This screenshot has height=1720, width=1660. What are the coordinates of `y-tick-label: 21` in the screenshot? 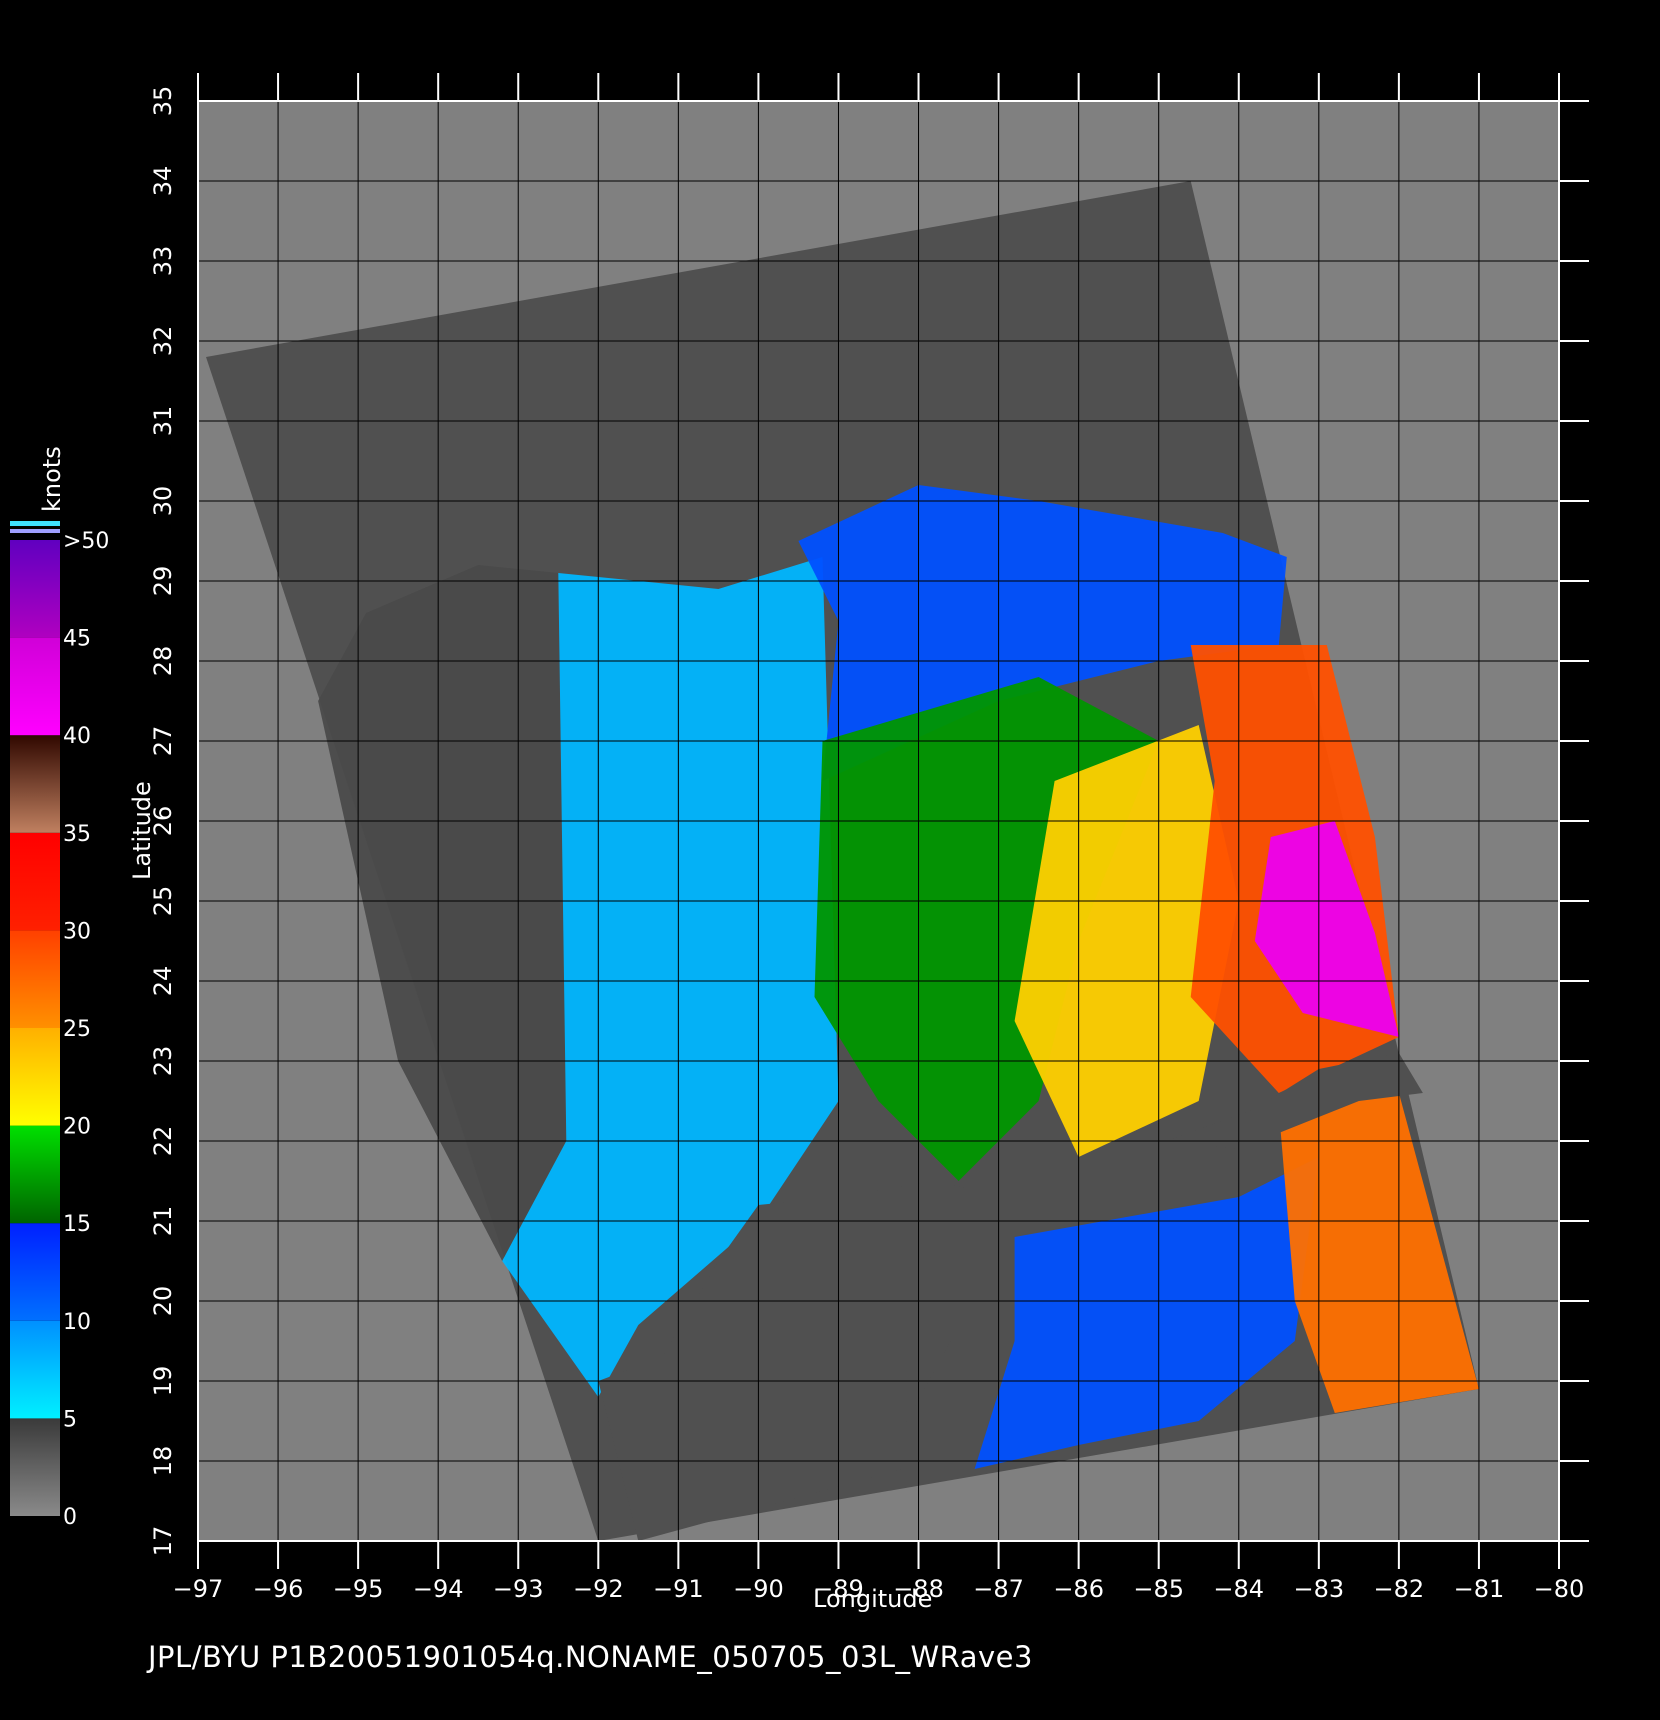 It's located at (163, 1221).